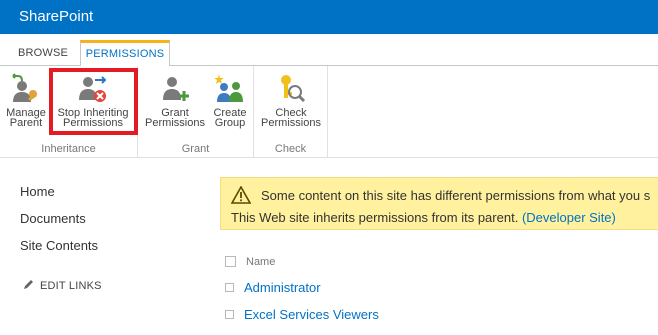  Describe the element at coordinates (56, 16) in the screenshot. I see `brand-title: SharePoint` at that location.